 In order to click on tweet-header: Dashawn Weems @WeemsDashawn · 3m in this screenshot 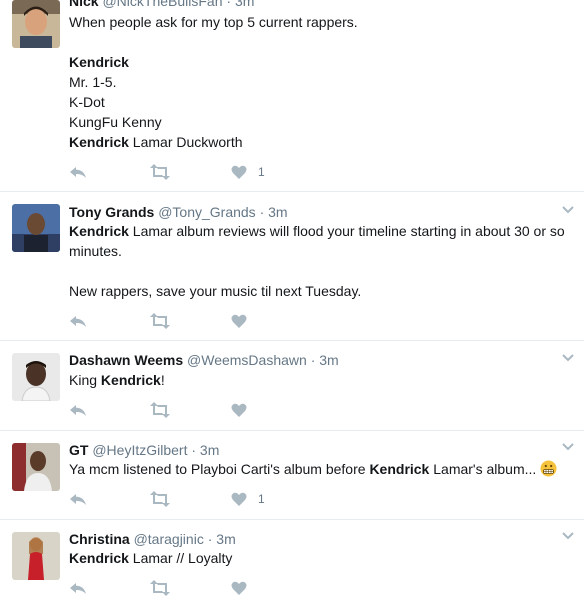, I will do `click(204, 360)`.